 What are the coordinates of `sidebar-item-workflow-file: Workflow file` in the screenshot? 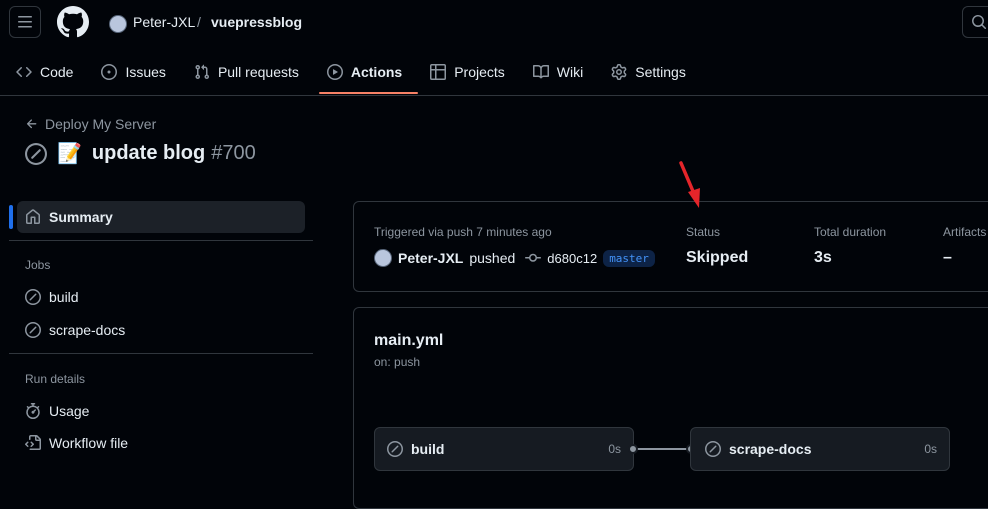 It's located at (161, 443).